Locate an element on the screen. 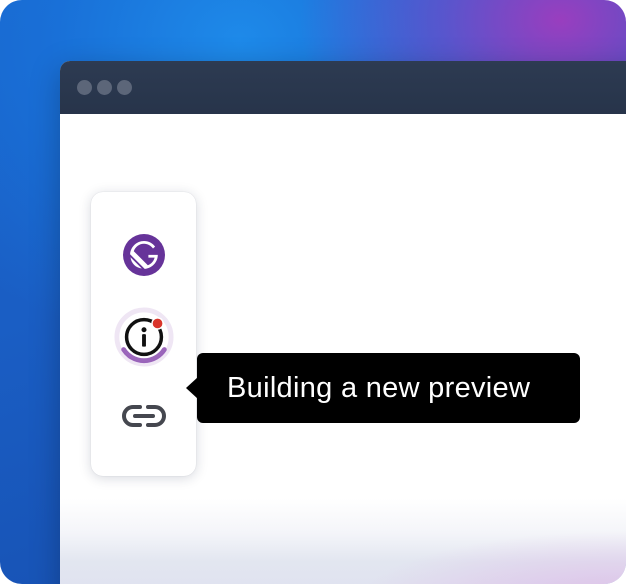  status-tooltip: Building a new preview is located at coordinates (388, 388).